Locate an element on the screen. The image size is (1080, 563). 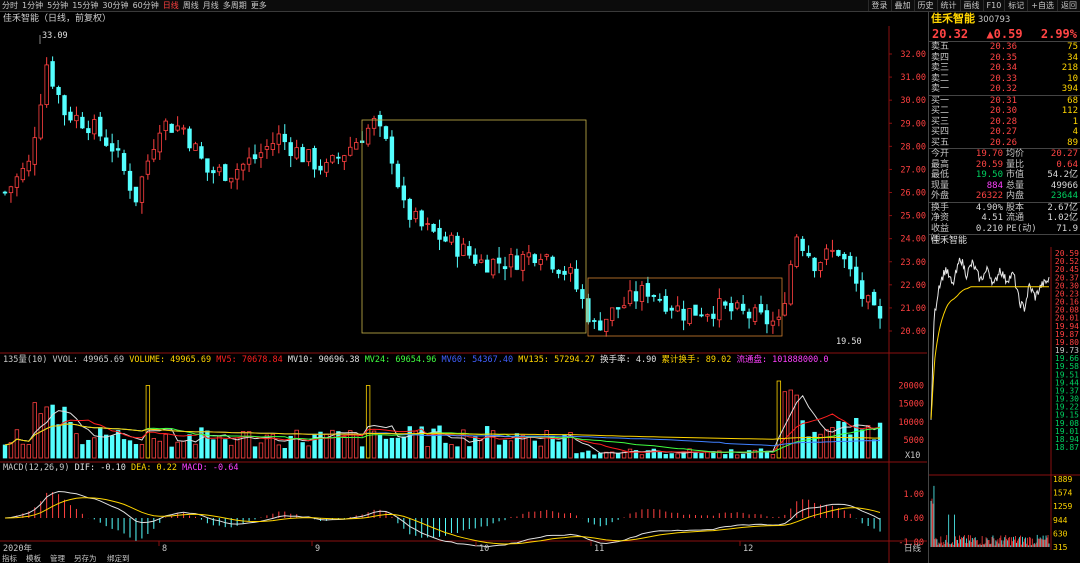
orderbook-row: 卖四 20.35 34 is located at coordinates (1004, 58).